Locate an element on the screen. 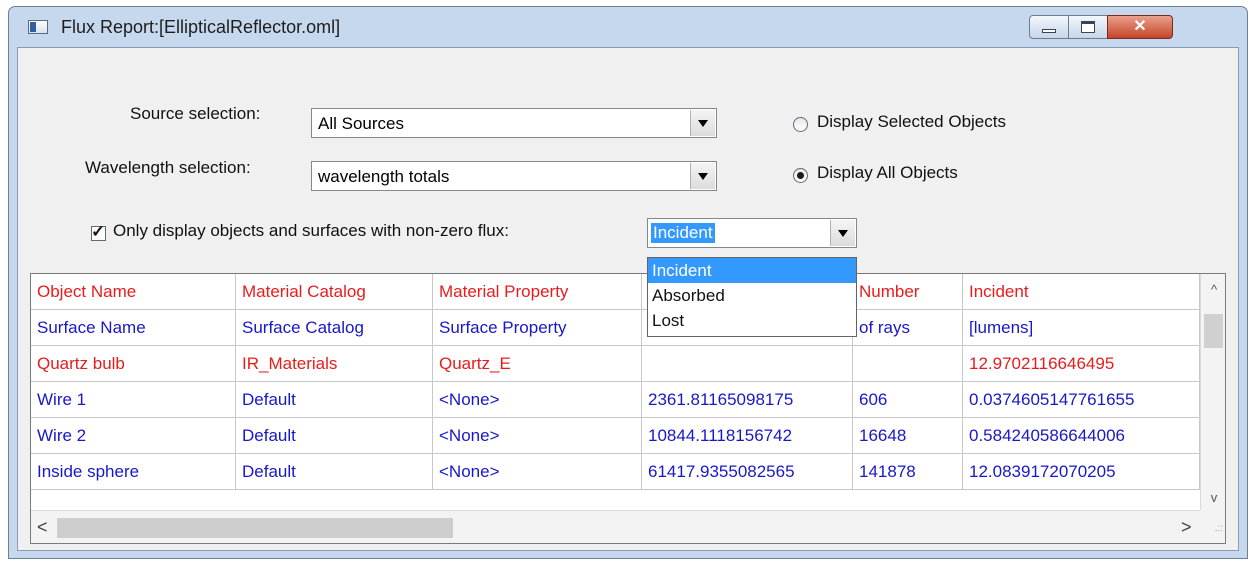 The width and height of the screenshot is (1257, 567). display-all-objects-radio is located at coordinates (800, 175).